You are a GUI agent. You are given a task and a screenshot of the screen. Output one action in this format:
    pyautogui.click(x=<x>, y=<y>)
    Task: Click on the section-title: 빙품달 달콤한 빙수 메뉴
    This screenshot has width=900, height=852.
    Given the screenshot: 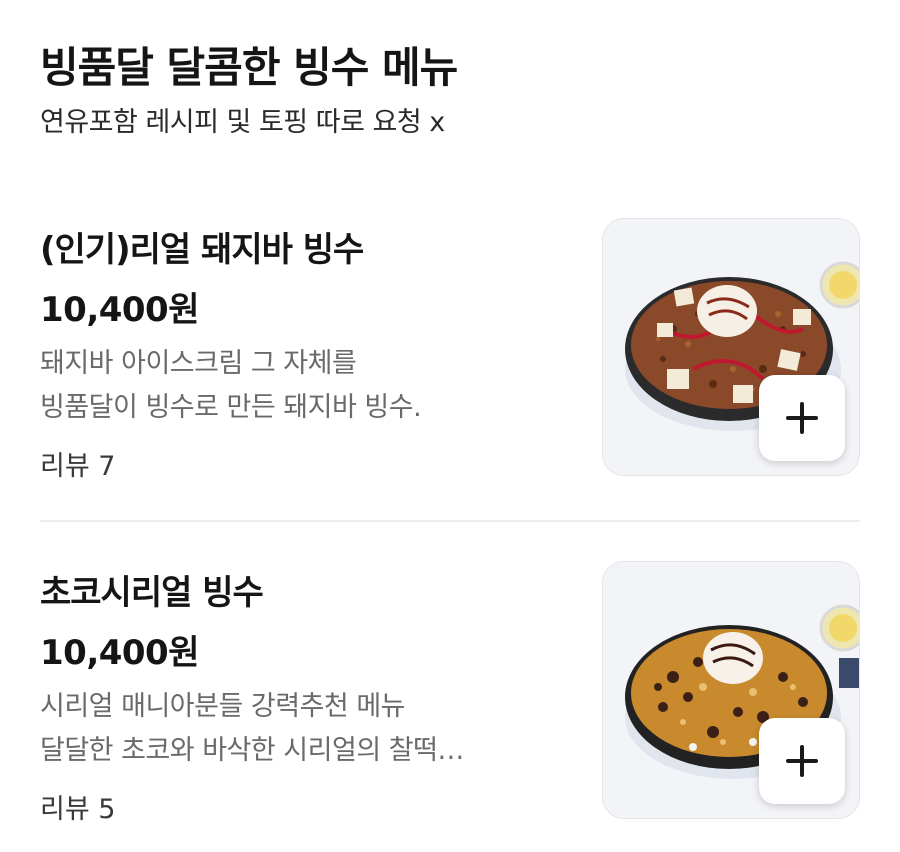 What is the action you would take?
    pyautogui.click(x=249, y=67)
    